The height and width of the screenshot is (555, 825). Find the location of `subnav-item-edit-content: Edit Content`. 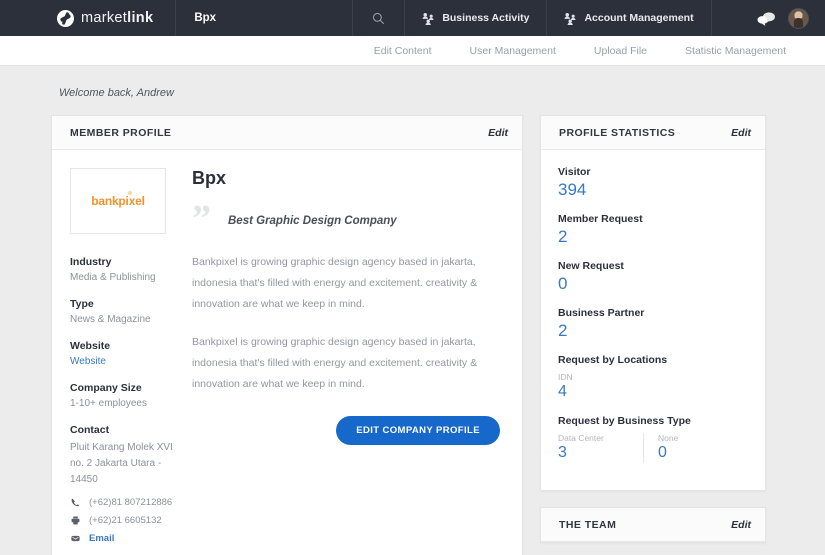

subnav-item-edit-content: Edit Content is located at coordinates (403, 51).